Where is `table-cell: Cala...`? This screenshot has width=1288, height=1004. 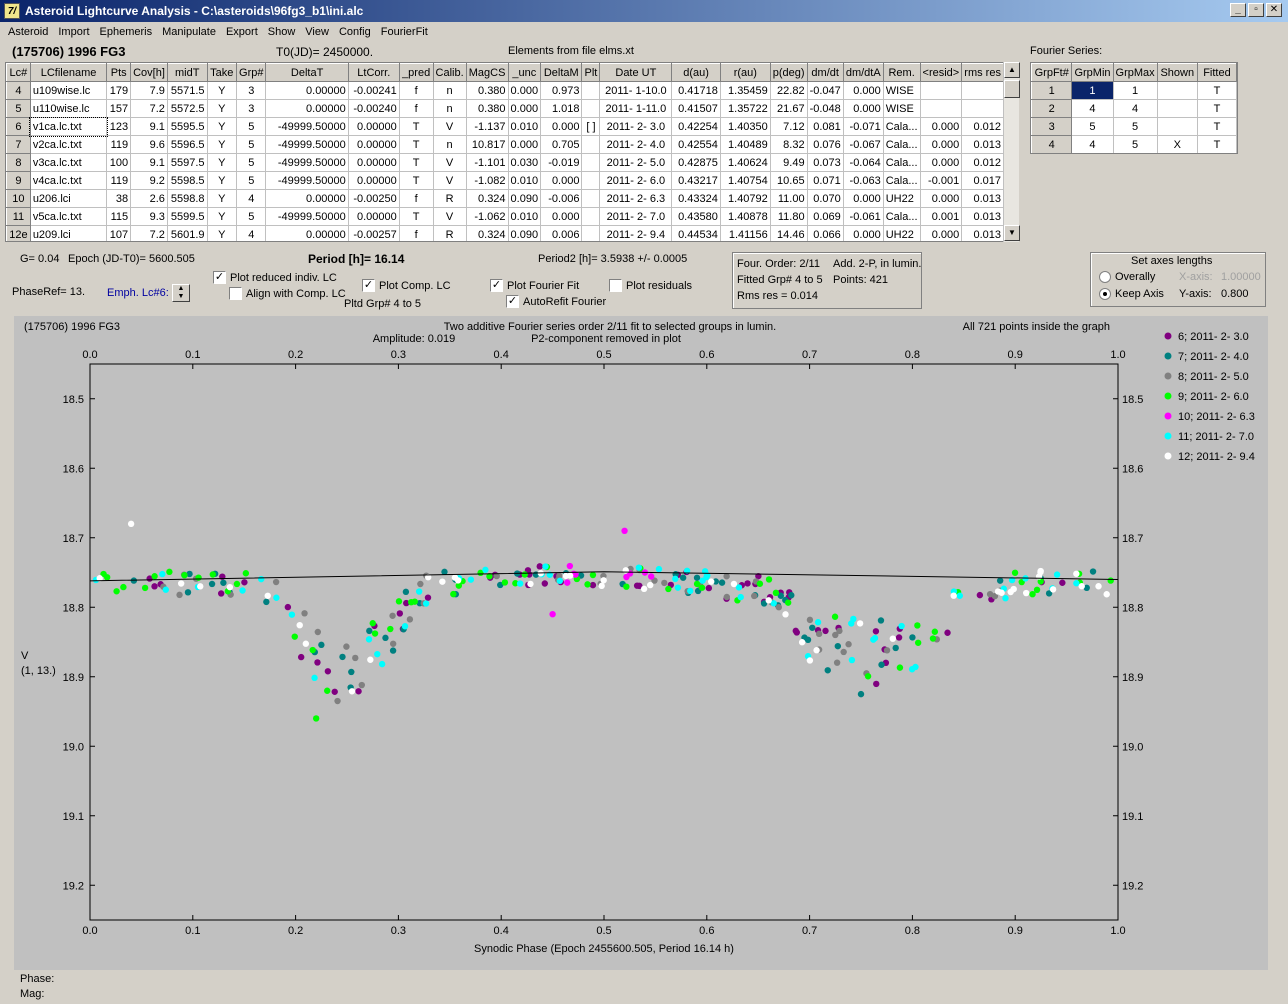
table-cell: Cala... is located at coordinates (902, 216).